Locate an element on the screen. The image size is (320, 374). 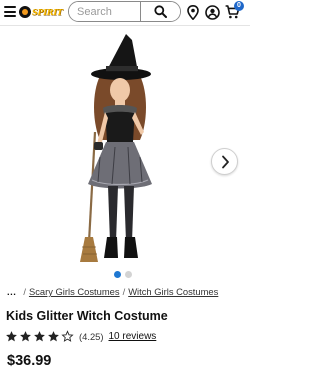
location-pin-icon is located at coordinates (193, 12).